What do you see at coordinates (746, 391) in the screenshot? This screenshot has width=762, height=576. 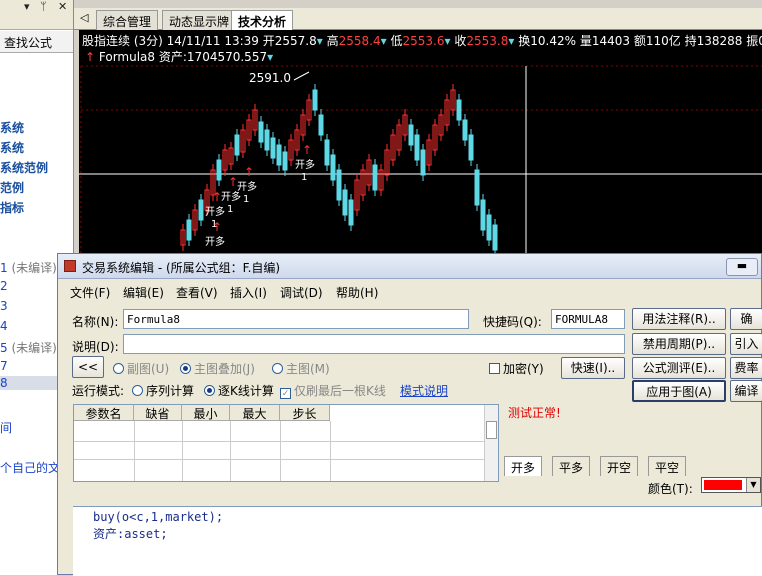 I see `compile-button: 编译` at bounding box center [746, 391].